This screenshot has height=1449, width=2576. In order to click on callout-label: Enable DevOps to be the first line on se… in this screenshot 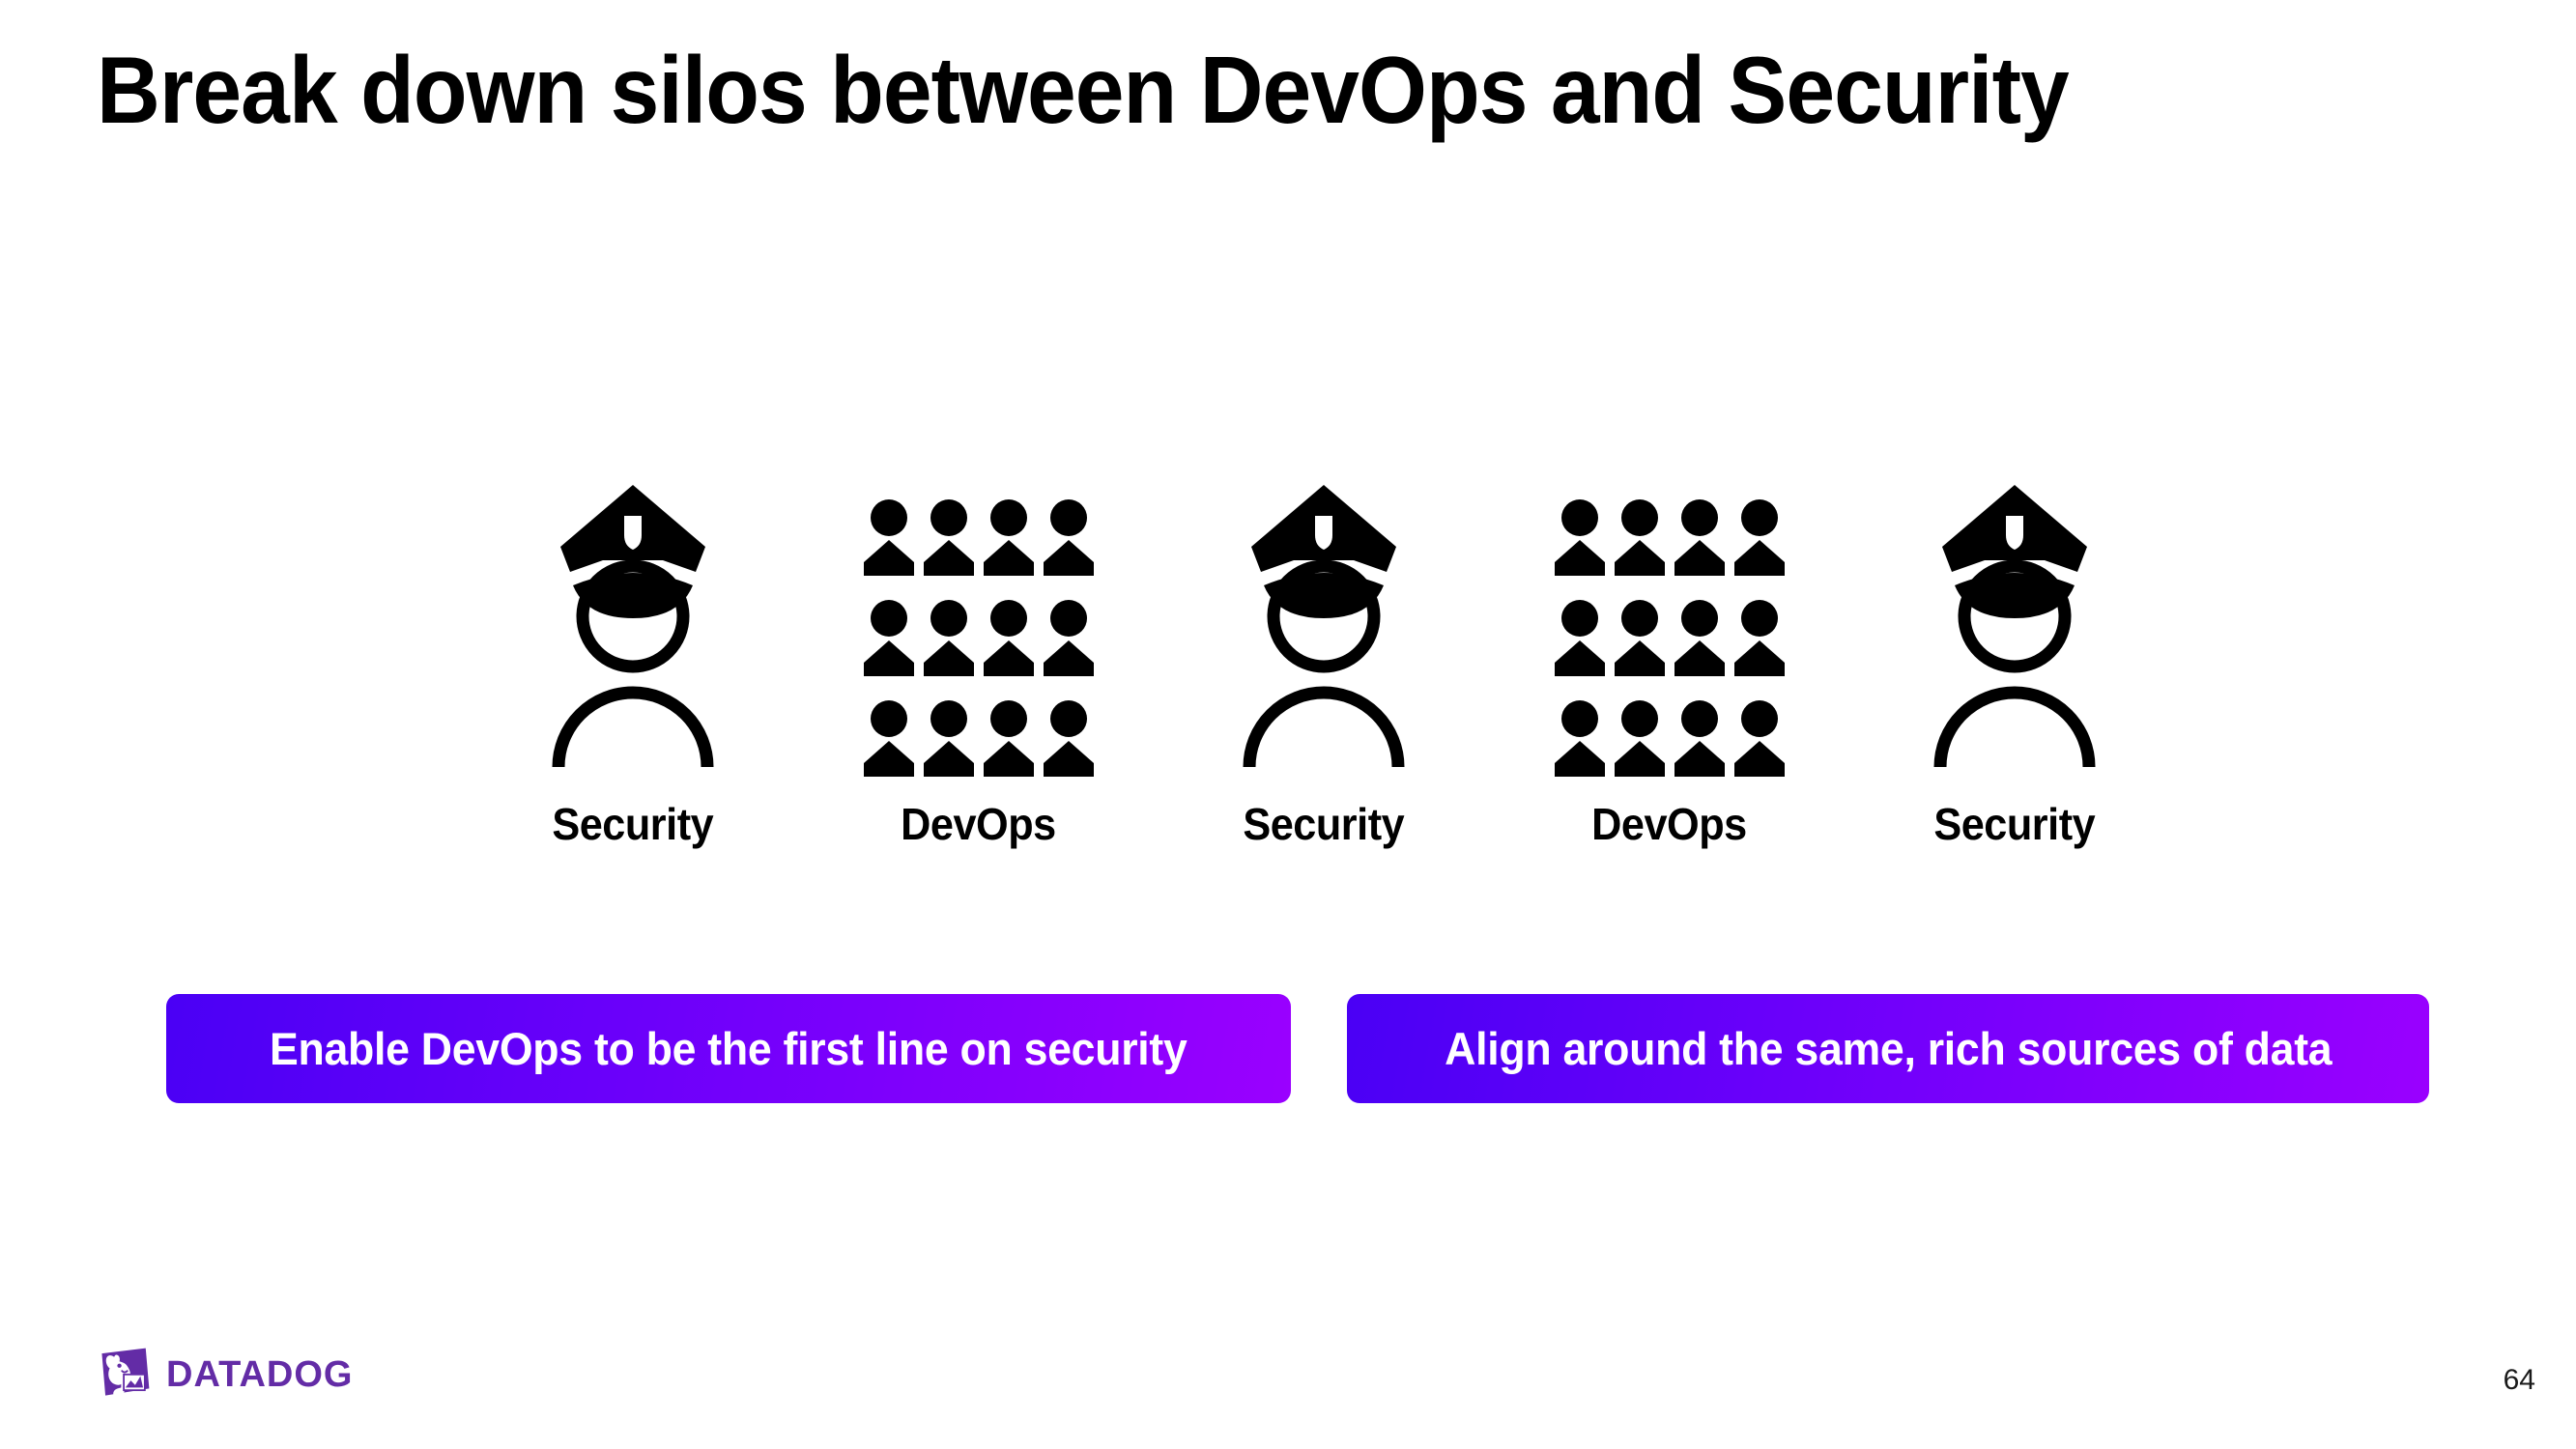, I will do `click(729, 1048)`.